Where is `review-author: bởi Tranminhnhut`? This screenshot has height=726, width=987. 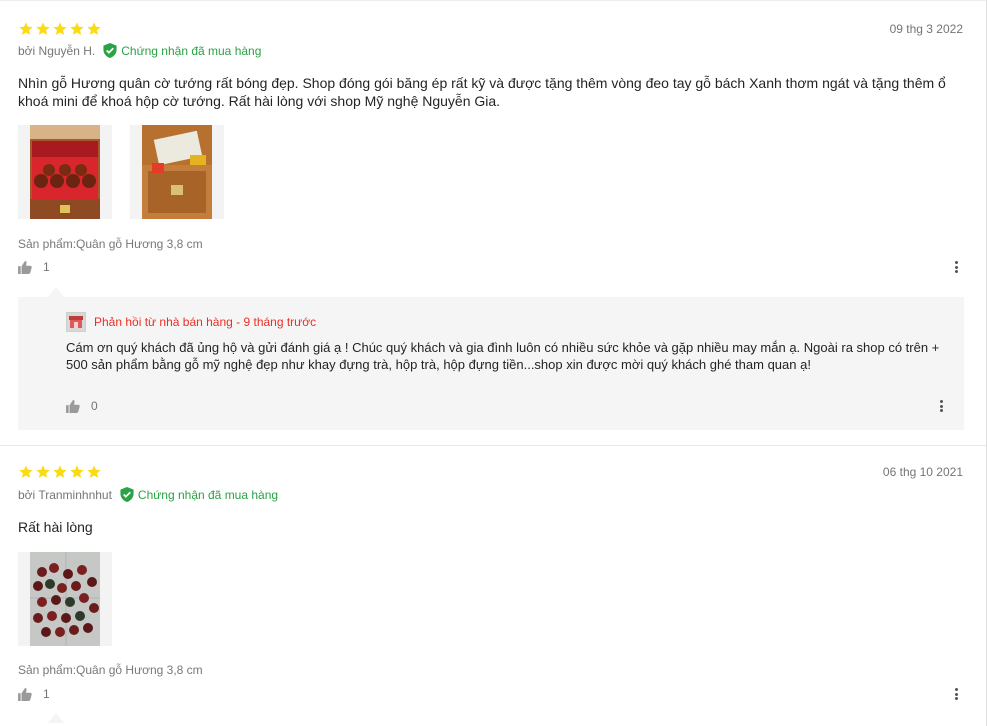 review-author: bởi Tranminhnhut is located at coordinates (65, 494).